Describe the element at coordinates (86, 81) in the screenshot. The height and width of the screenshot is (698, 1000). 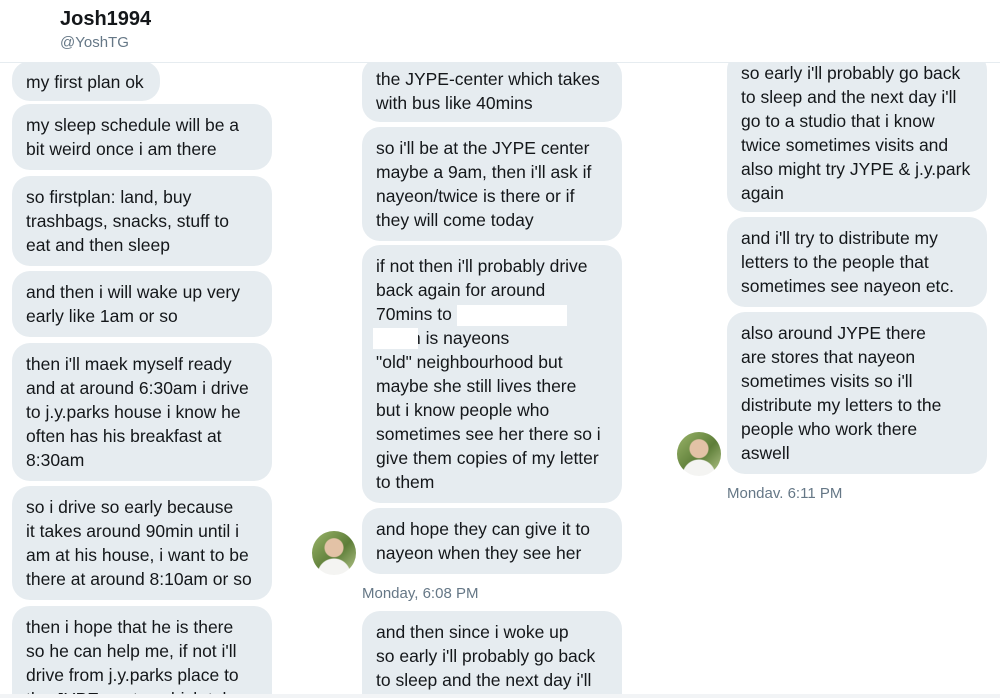
I see `message-bubble: my first plan ok` at that location.